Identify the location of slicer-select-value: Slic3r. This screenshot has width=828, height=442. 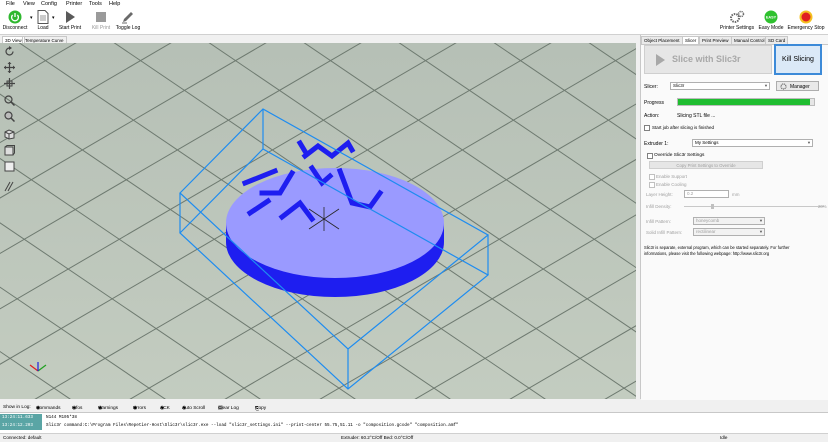
(679, 85).